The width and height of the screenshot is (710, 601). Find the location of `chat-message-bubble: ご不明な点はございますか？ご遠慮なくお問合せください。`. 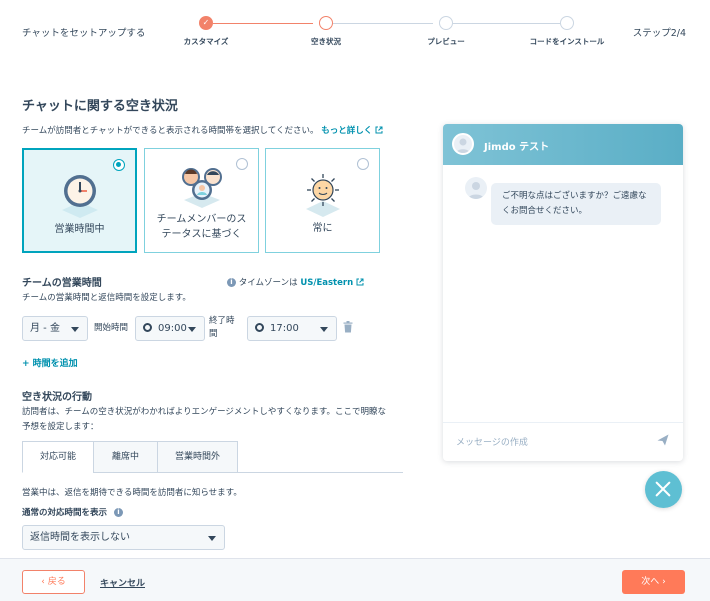

chat-message-bubble: ご不明な点はございますか？ご遠慮なくお問合せください。 is located at coordinates (576, 204).